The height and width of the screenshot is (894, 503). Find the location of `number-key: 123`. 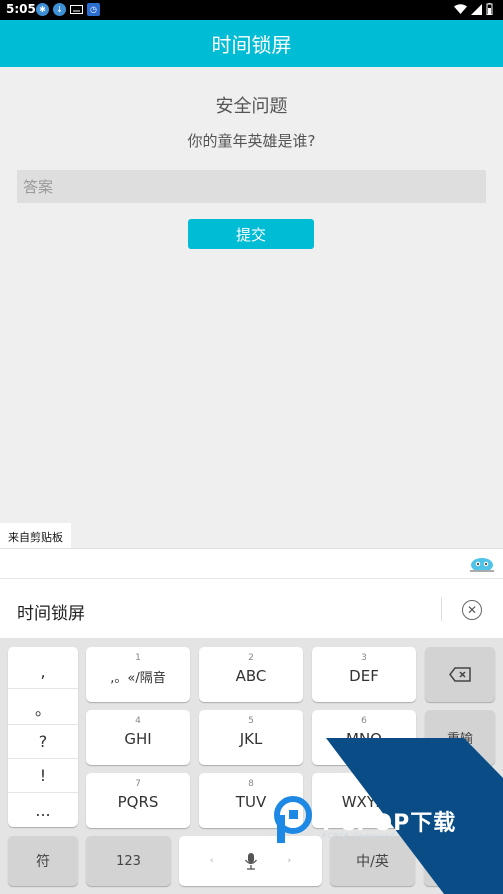

number-key: 123 is located at coordinates (128, 861).